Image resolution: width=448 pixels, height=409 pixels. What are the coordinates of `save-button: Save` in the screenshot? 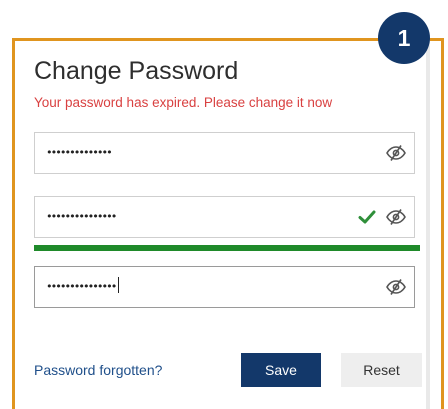 It's located at (281, 370).